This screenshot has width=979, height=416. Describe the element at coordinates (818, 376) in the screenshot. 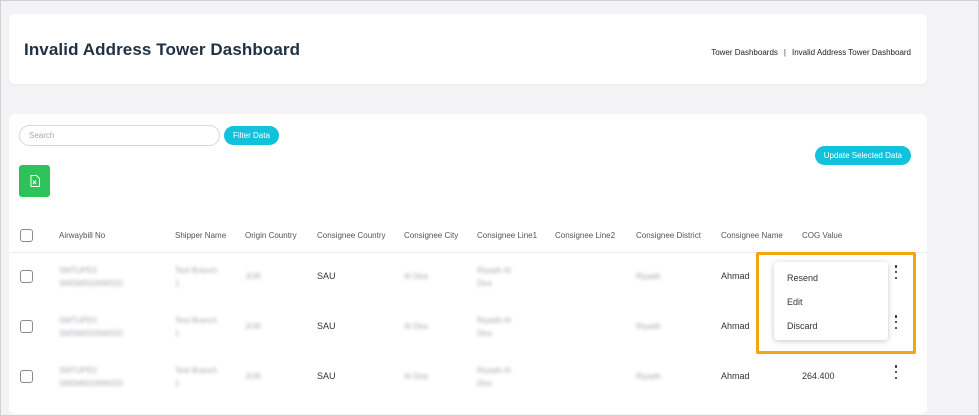

I see `cell-cog-value: 264.400` at that location.